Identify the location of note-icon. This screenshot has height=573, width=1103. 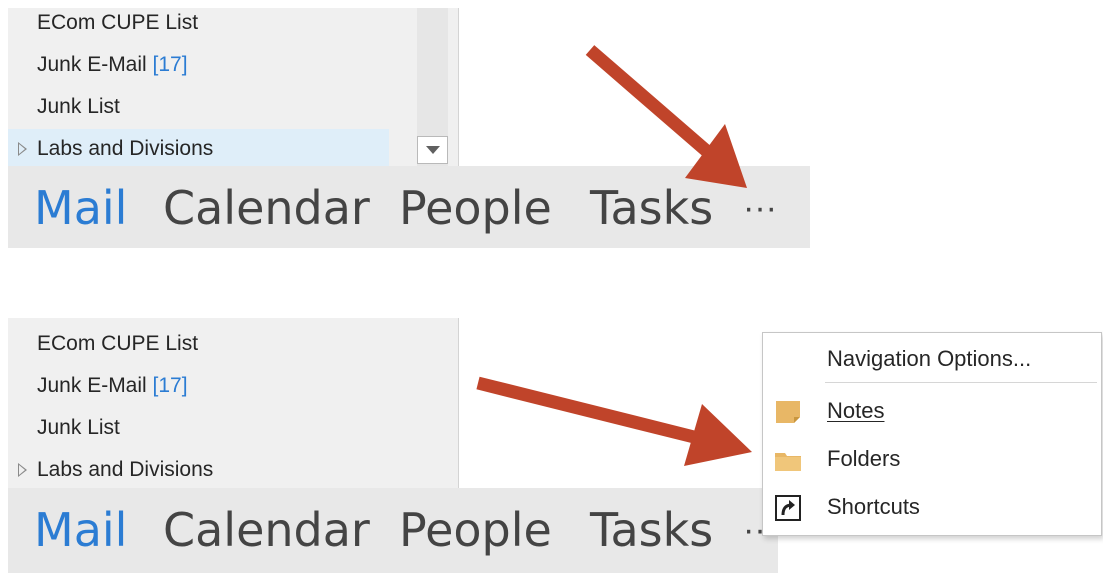
(788, 412).